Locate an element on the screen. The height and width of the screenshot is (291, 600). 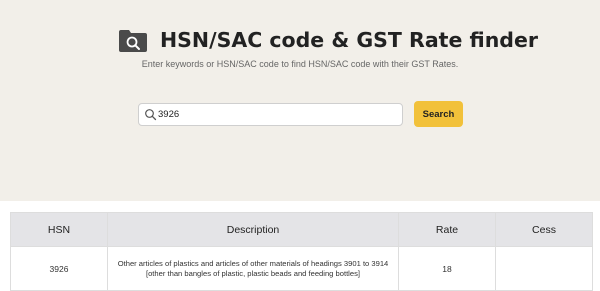
column-header-hsn: HSN is located at coordinates (59, 229).